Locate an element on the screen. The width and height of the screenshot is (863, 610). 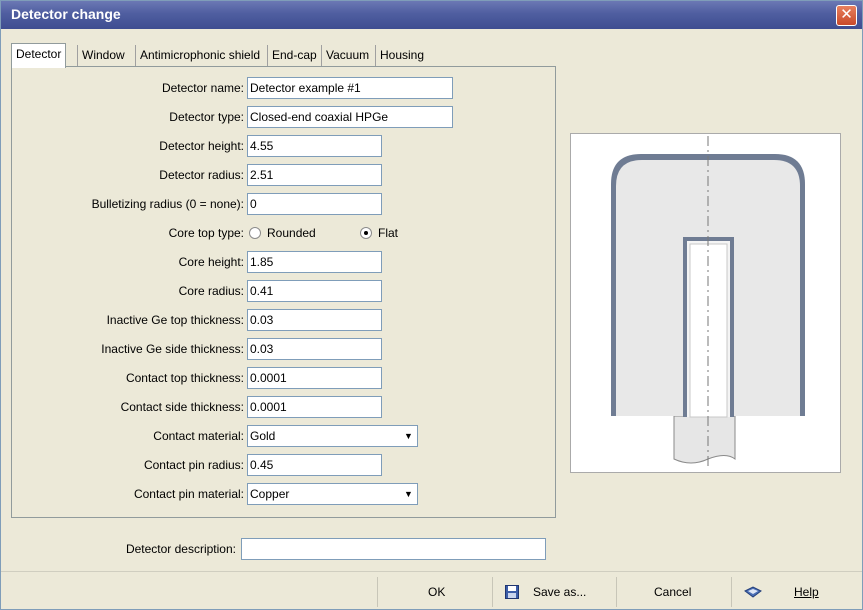
detector-description-field is located at coordinates (393, 549).